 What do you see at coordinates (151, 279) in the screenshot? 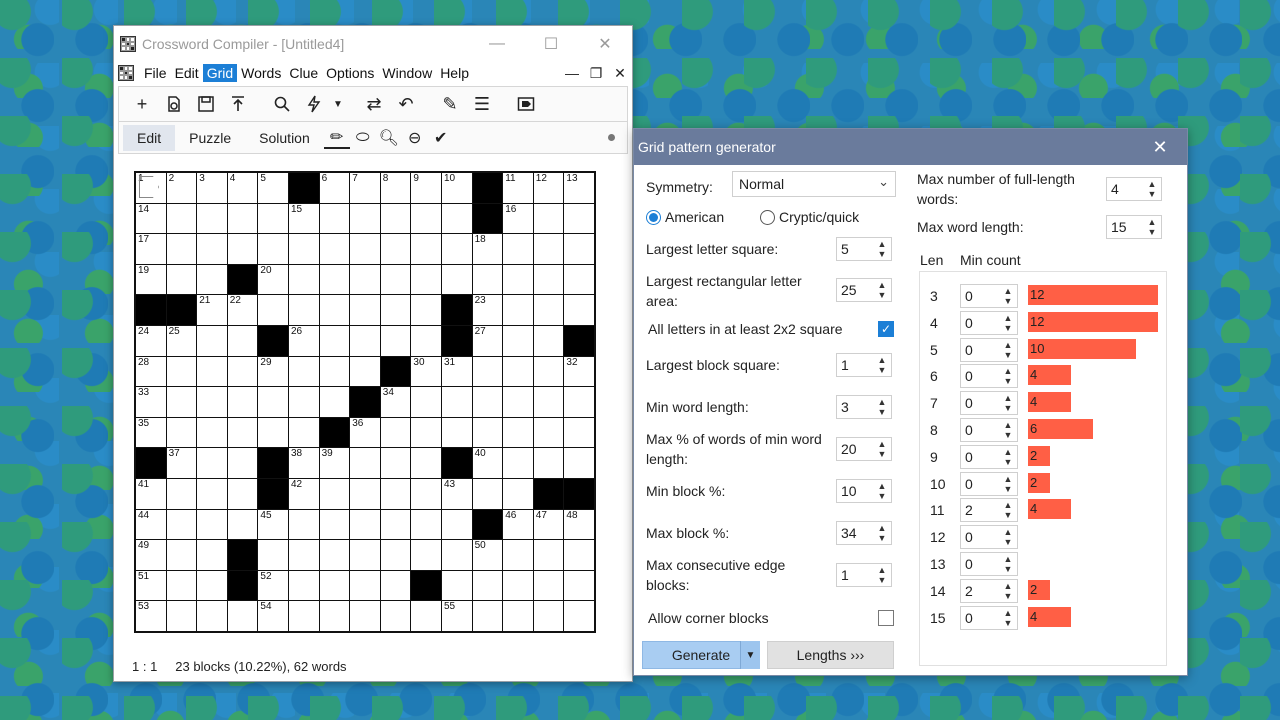
I see `grid-cell: 19` at bounding box center [151, 279].